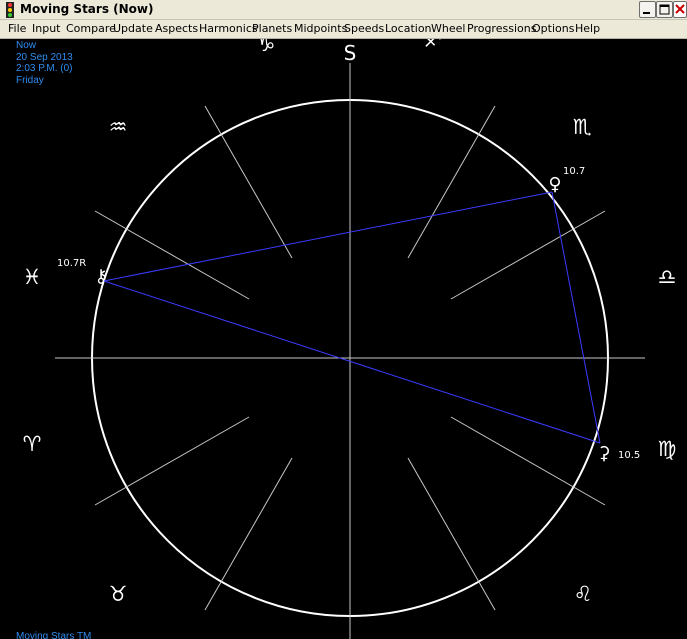  Describe the element at coordinates (667, 449) in the screenshot. I see `virgo-icon: ♍` at that location.